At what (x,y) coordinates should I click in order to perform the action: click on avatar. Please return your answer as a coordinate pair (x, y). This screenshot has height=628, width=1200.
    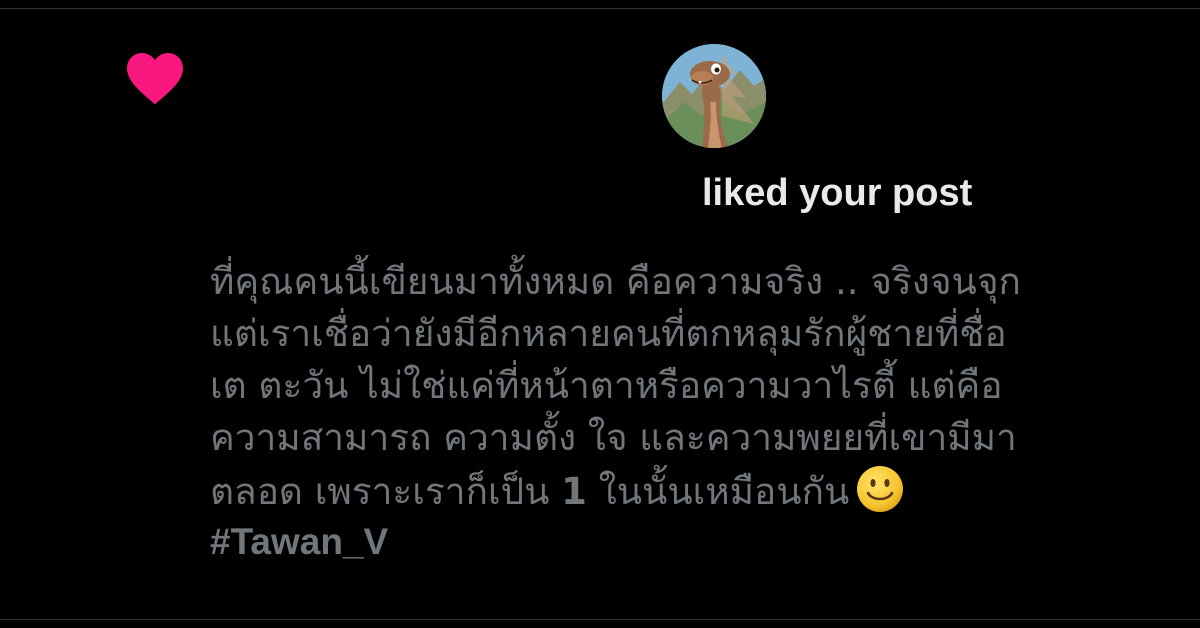
    Looking at the image, I should click on (714, 96).